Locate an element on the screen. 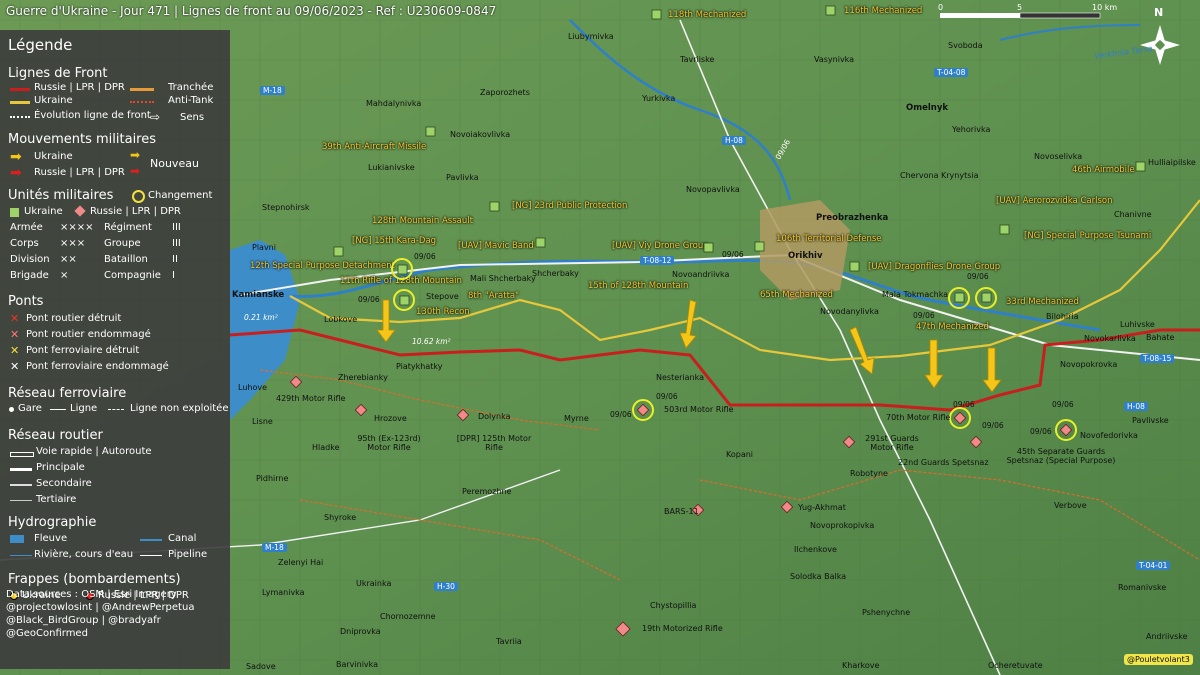  place-label: Pidhirne is located at coordinates (272, 478).